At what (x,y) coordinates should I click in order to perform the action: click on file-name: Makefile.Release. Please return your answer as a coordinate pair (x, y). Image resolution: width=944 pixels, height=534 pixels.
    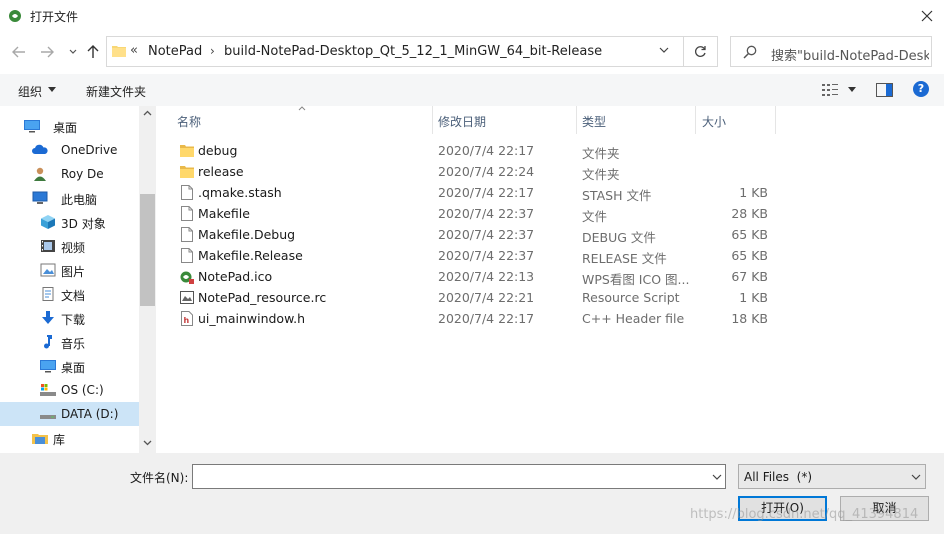
    Looking at the image, I should click on (250, 255).